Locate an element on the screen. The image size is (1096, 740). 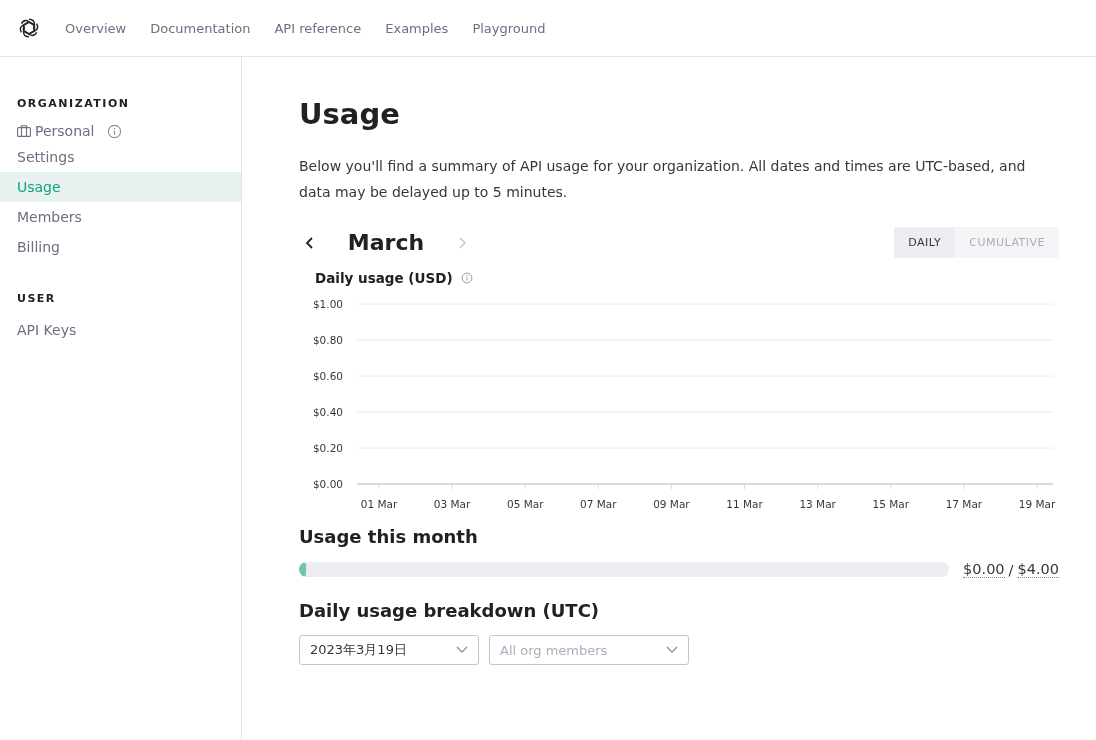
y-tick-label: $0.60 is located at coordinates (327, 376).